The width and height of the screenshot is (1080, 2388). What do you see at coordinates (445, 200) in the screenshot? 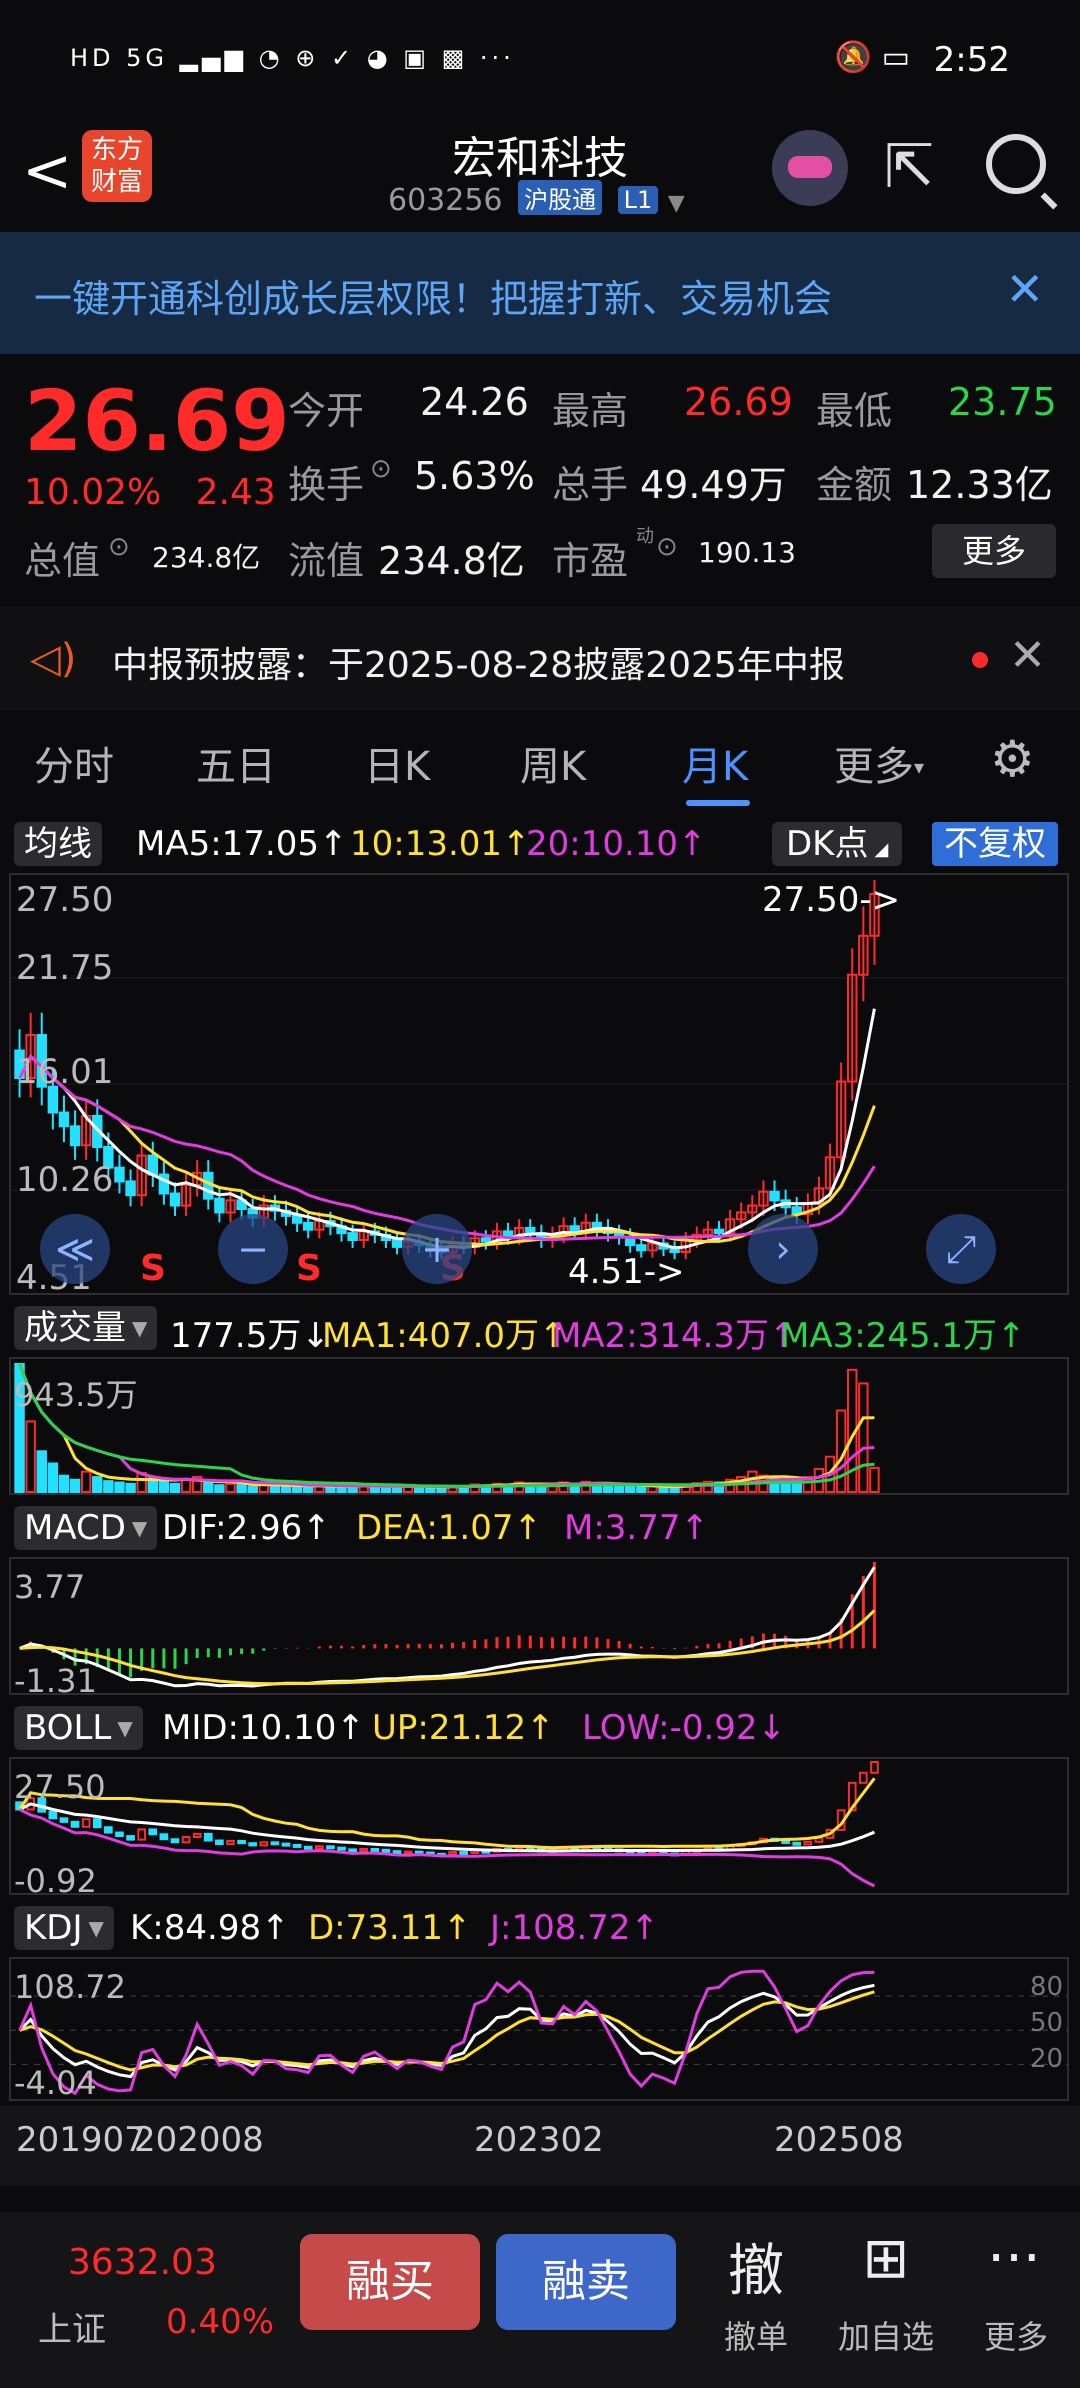
I see `stock-code: 603256` at bounding box center [445, 200].